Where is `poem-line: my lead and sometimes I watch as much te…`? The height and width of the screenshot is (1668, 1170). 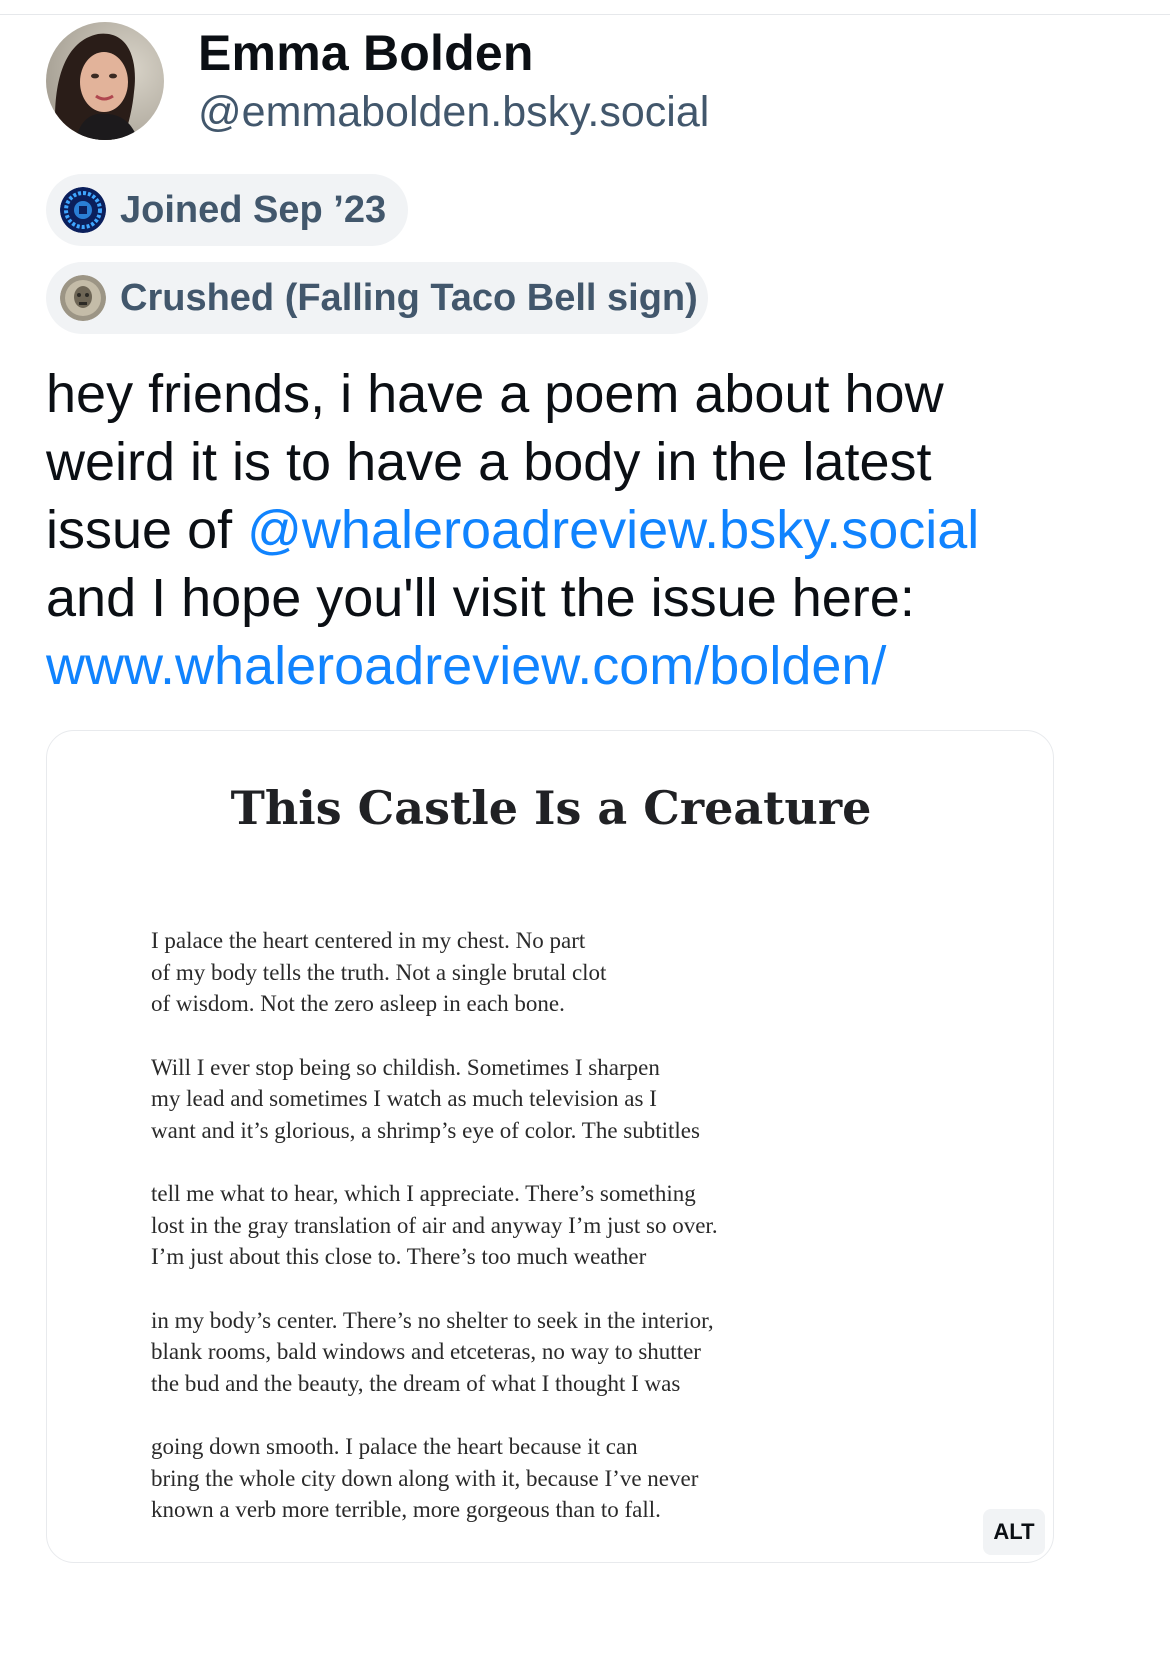 poem-line: my lead and sometimes I watch as much te… is located at coordinates (404, 1098).